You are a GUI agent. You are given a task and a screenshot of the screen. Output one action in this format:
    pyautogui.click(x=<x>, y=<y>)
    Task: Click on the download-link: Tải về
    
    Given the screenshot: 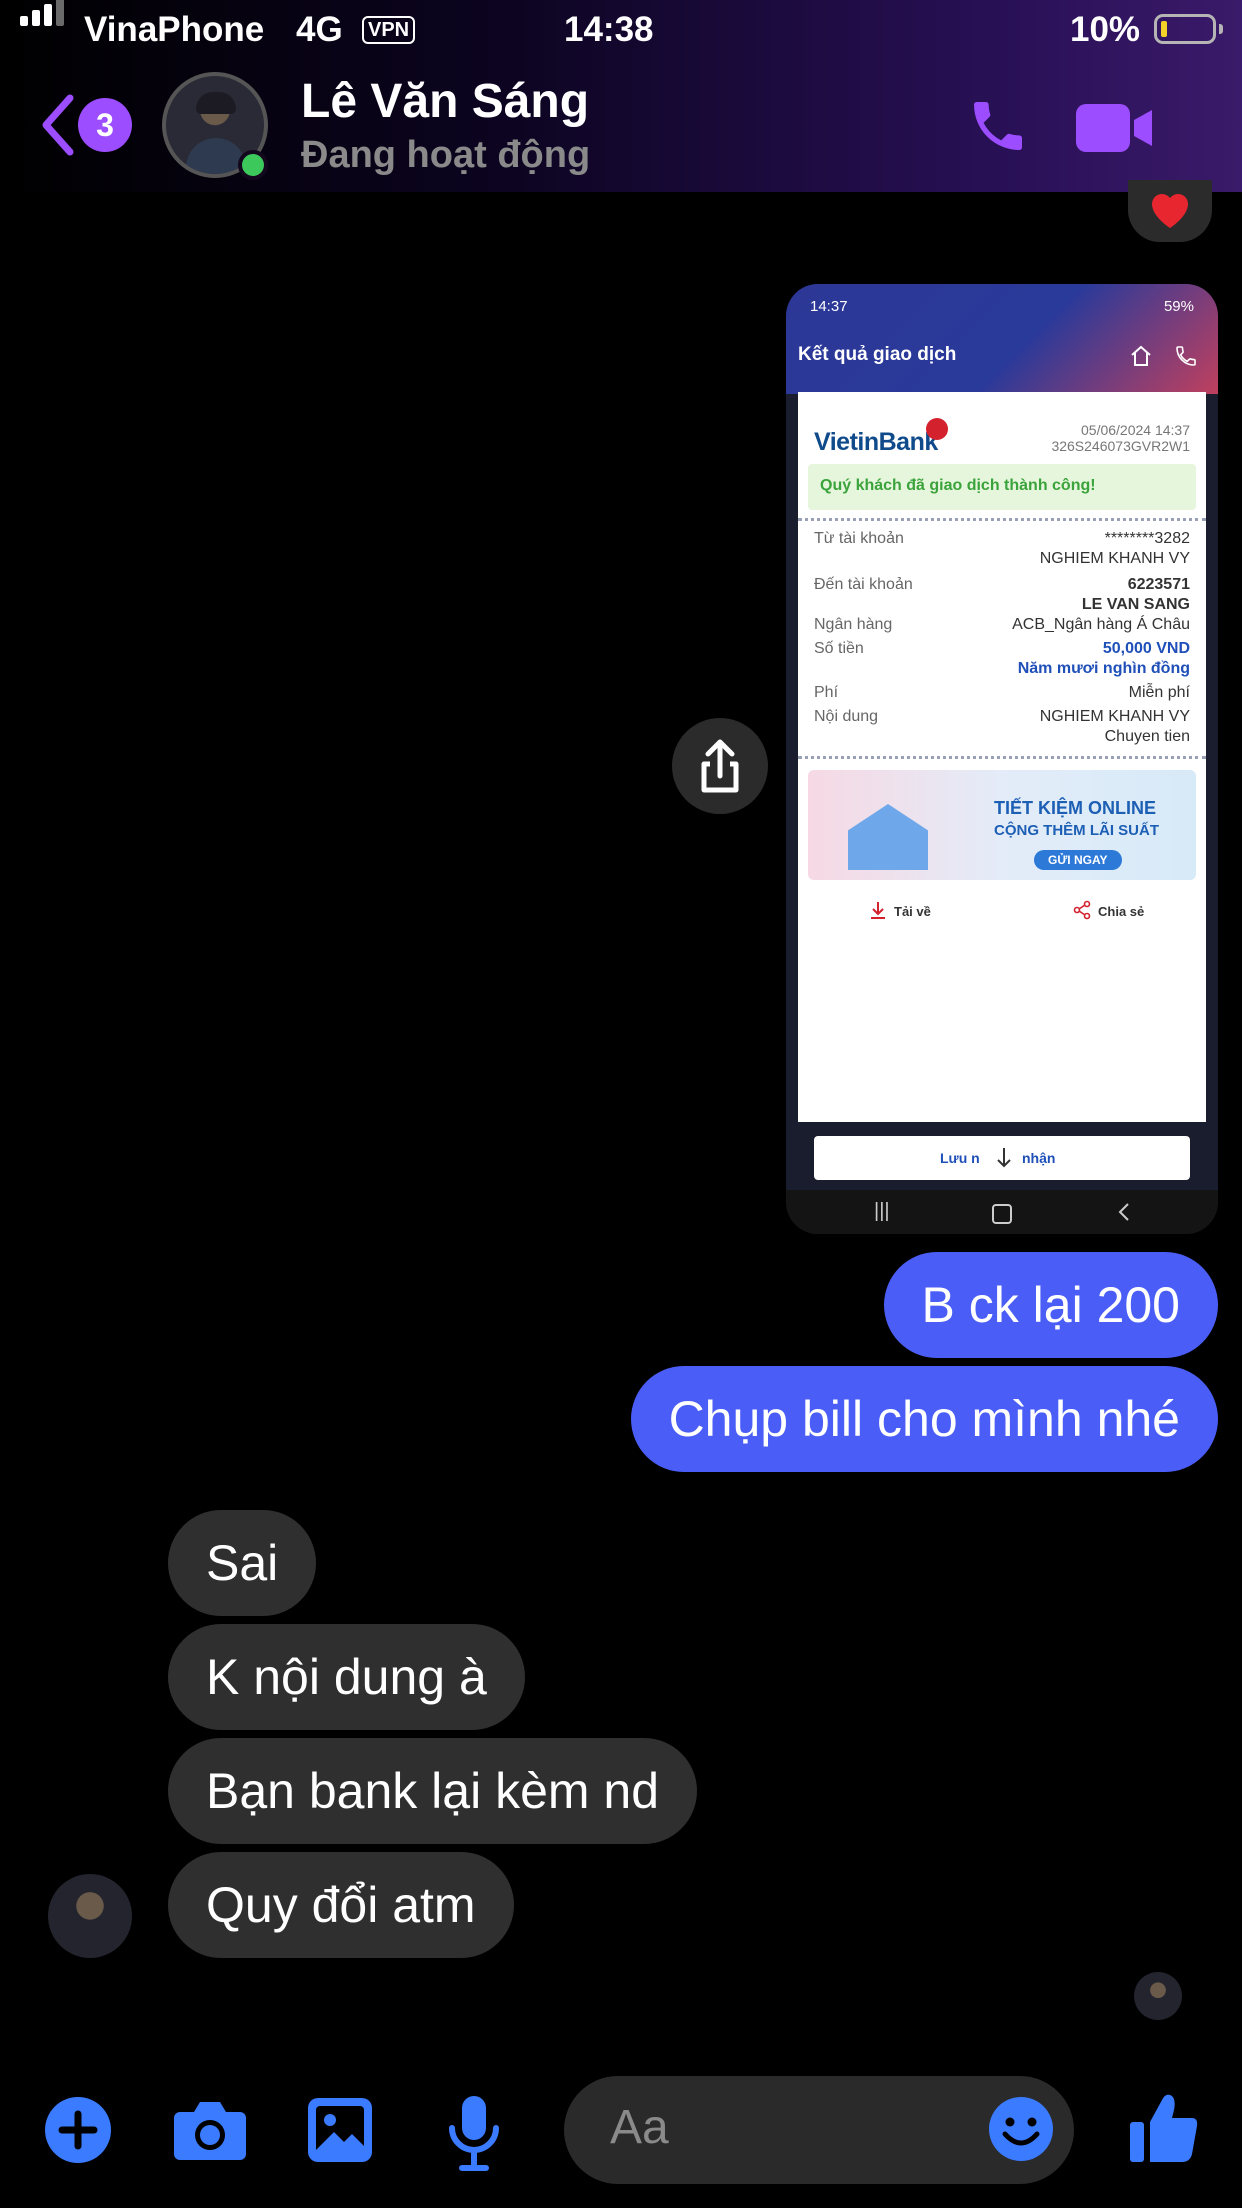 What is the action you would take?
    pyautogui.click(x=912, y=911)
    